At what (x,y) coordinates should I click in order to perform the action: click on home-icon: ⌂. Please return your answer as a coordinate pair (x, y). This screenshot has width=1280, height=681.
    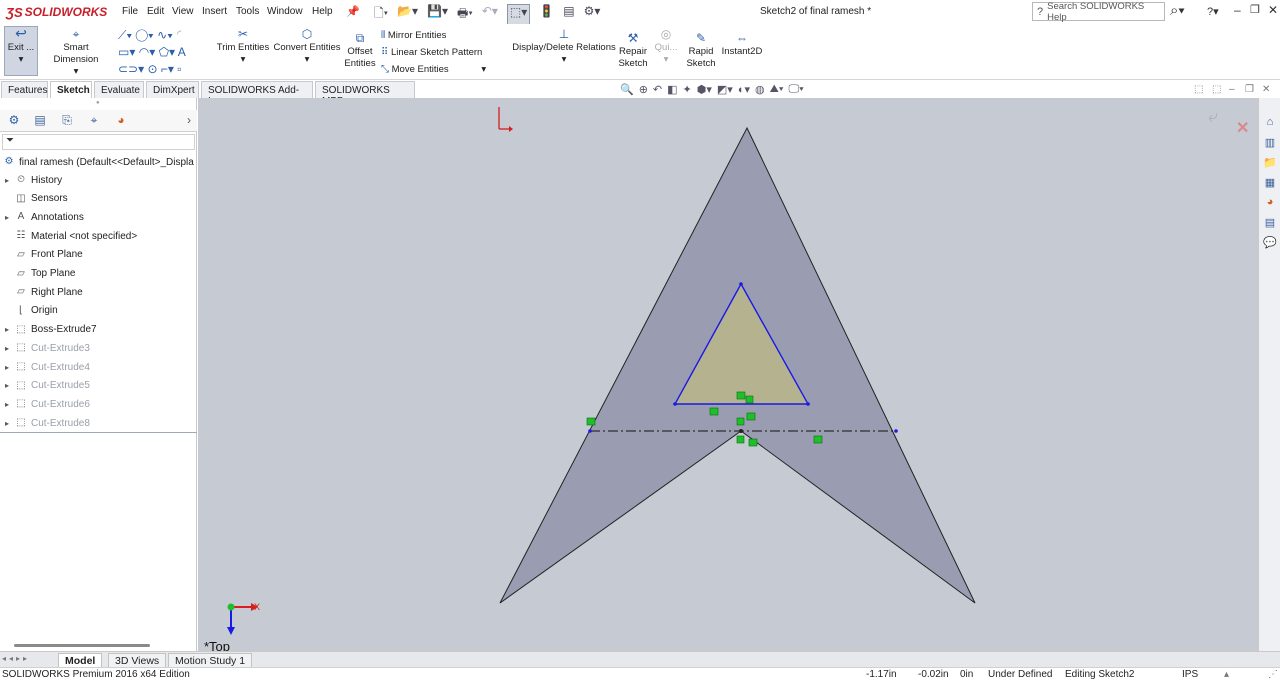
    Looking at the image, I should click on (1270, 124).